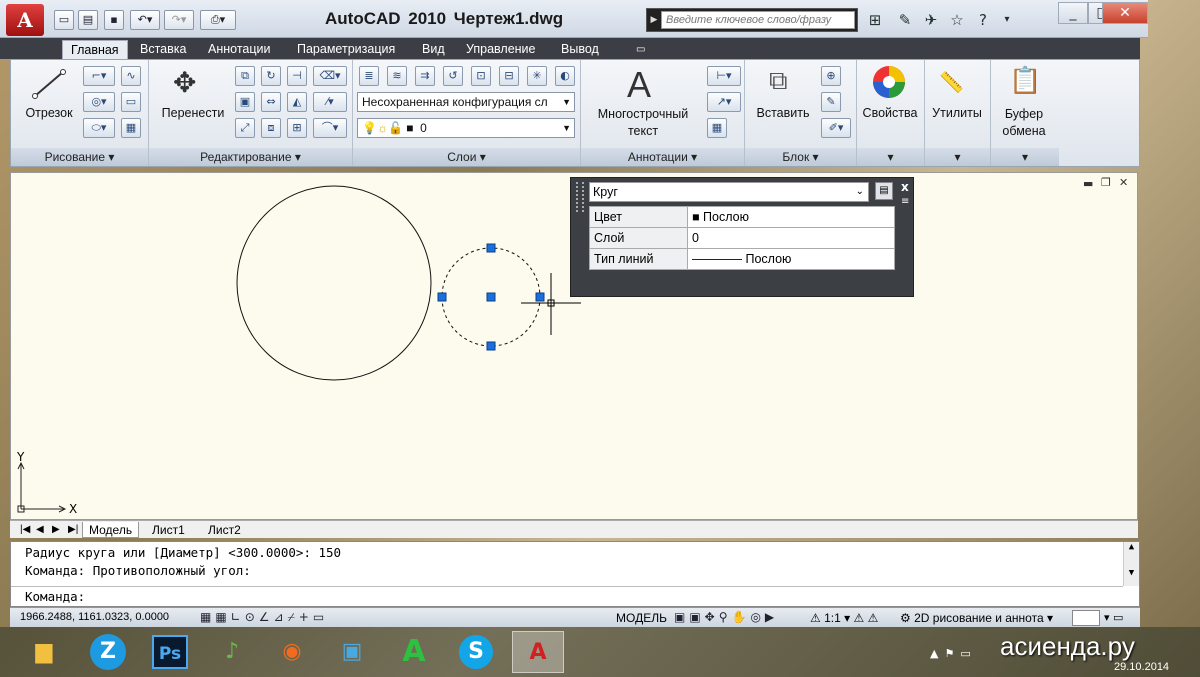  Describe the element at coordinates (369, 76) in the screenshot. I see `layer-properties-icon: ≣` at that location.